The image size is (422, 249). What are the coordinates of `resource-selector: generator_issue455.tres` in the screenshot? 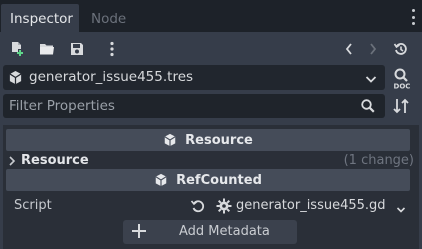 It's located at (194, 77).